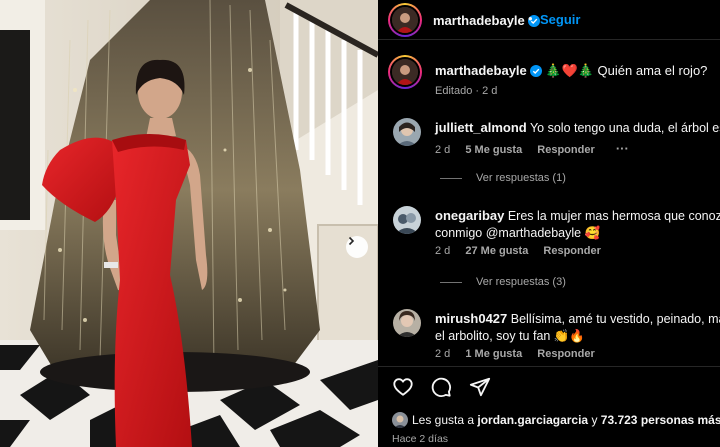 This screenshot has height=447, width=720. What do you see at coordinates (466, 91) in the screenshot?
I see `caption-meta: Editado · 2 d` at bounding box center [466, 91].